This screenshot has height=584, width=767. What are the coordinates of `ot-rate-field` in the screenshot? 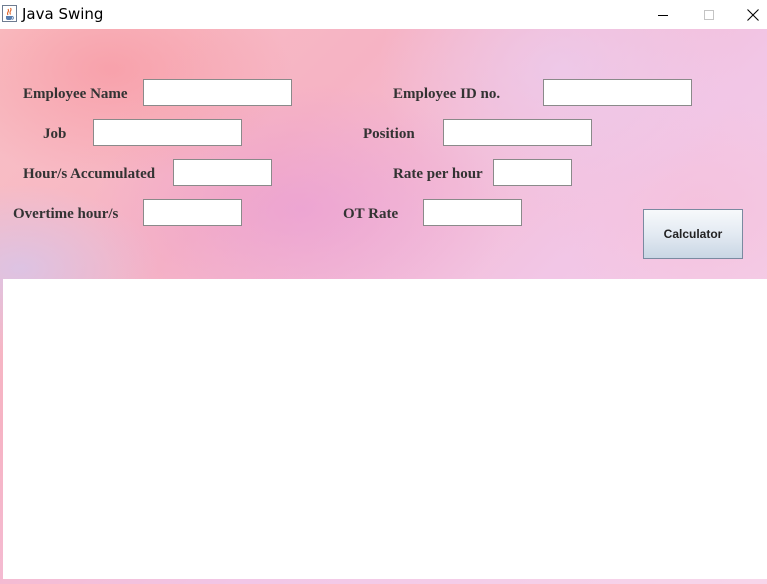 It's located at (472, 212).